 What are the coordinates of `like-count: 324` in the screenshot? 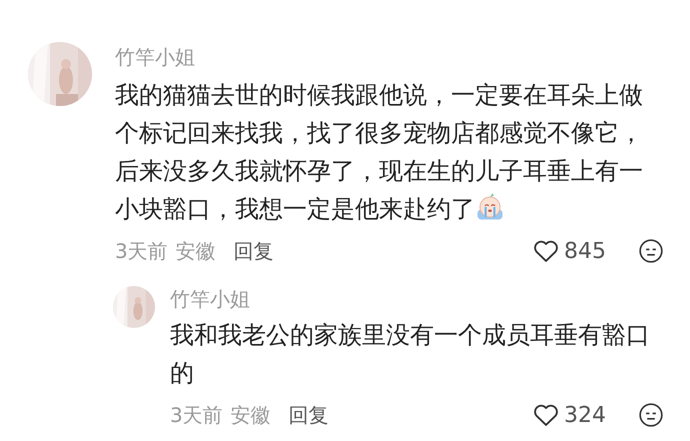 It's located at (585, 415).